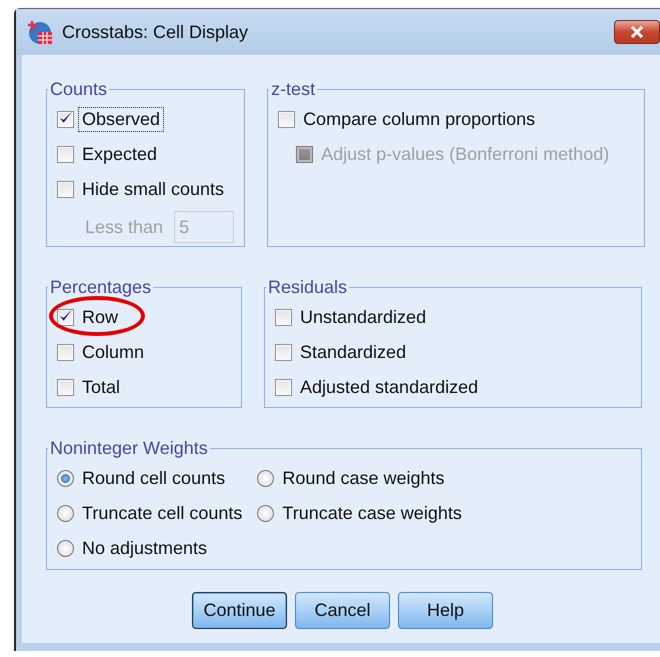 The width and height of the screenshot is (660, 657). Describe the element at coordinates (101, 387) in the screenshot. I see `checkbox-label: Total` at that location.